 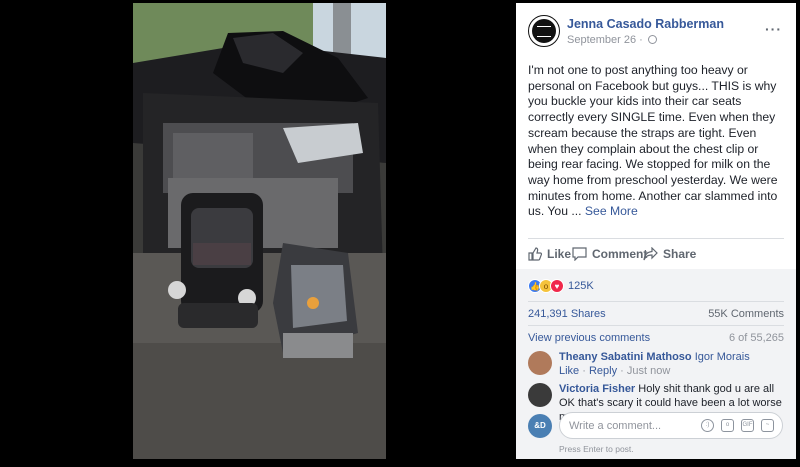 I want to click on view-previous-comments-link: View previous comments, so click(x=589, y=338).